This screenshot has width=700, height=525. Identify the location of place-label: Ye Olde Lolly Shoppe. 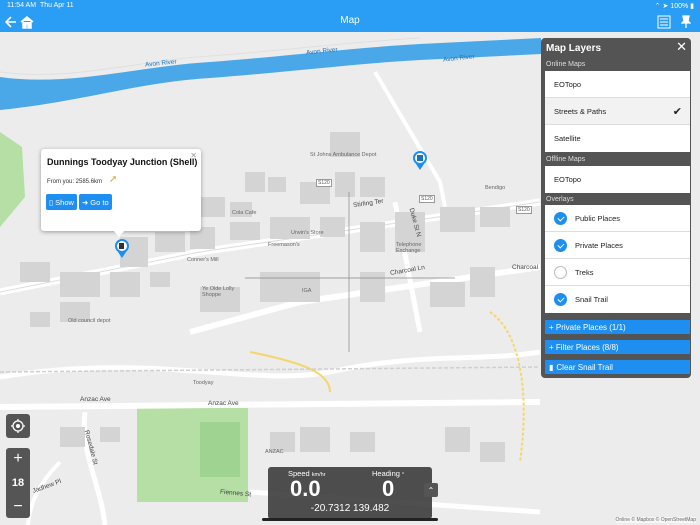
(218, 292).